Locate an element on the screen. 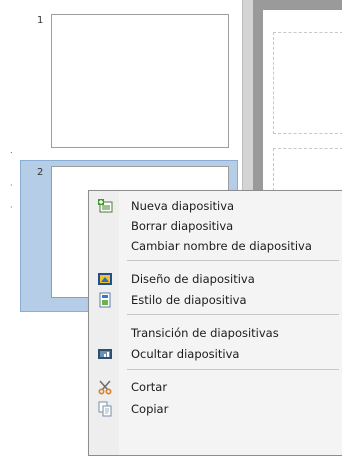 The image size is (342, 456). menu-item-label: Transición de diapositivas is located at coordinates (205, 333).